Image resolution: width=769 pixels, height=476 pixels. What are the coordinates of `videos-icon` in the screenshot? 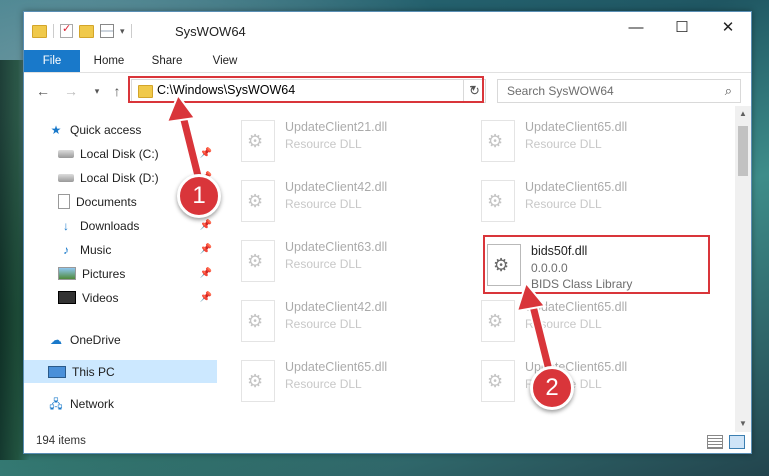 It's located at (67, 297).